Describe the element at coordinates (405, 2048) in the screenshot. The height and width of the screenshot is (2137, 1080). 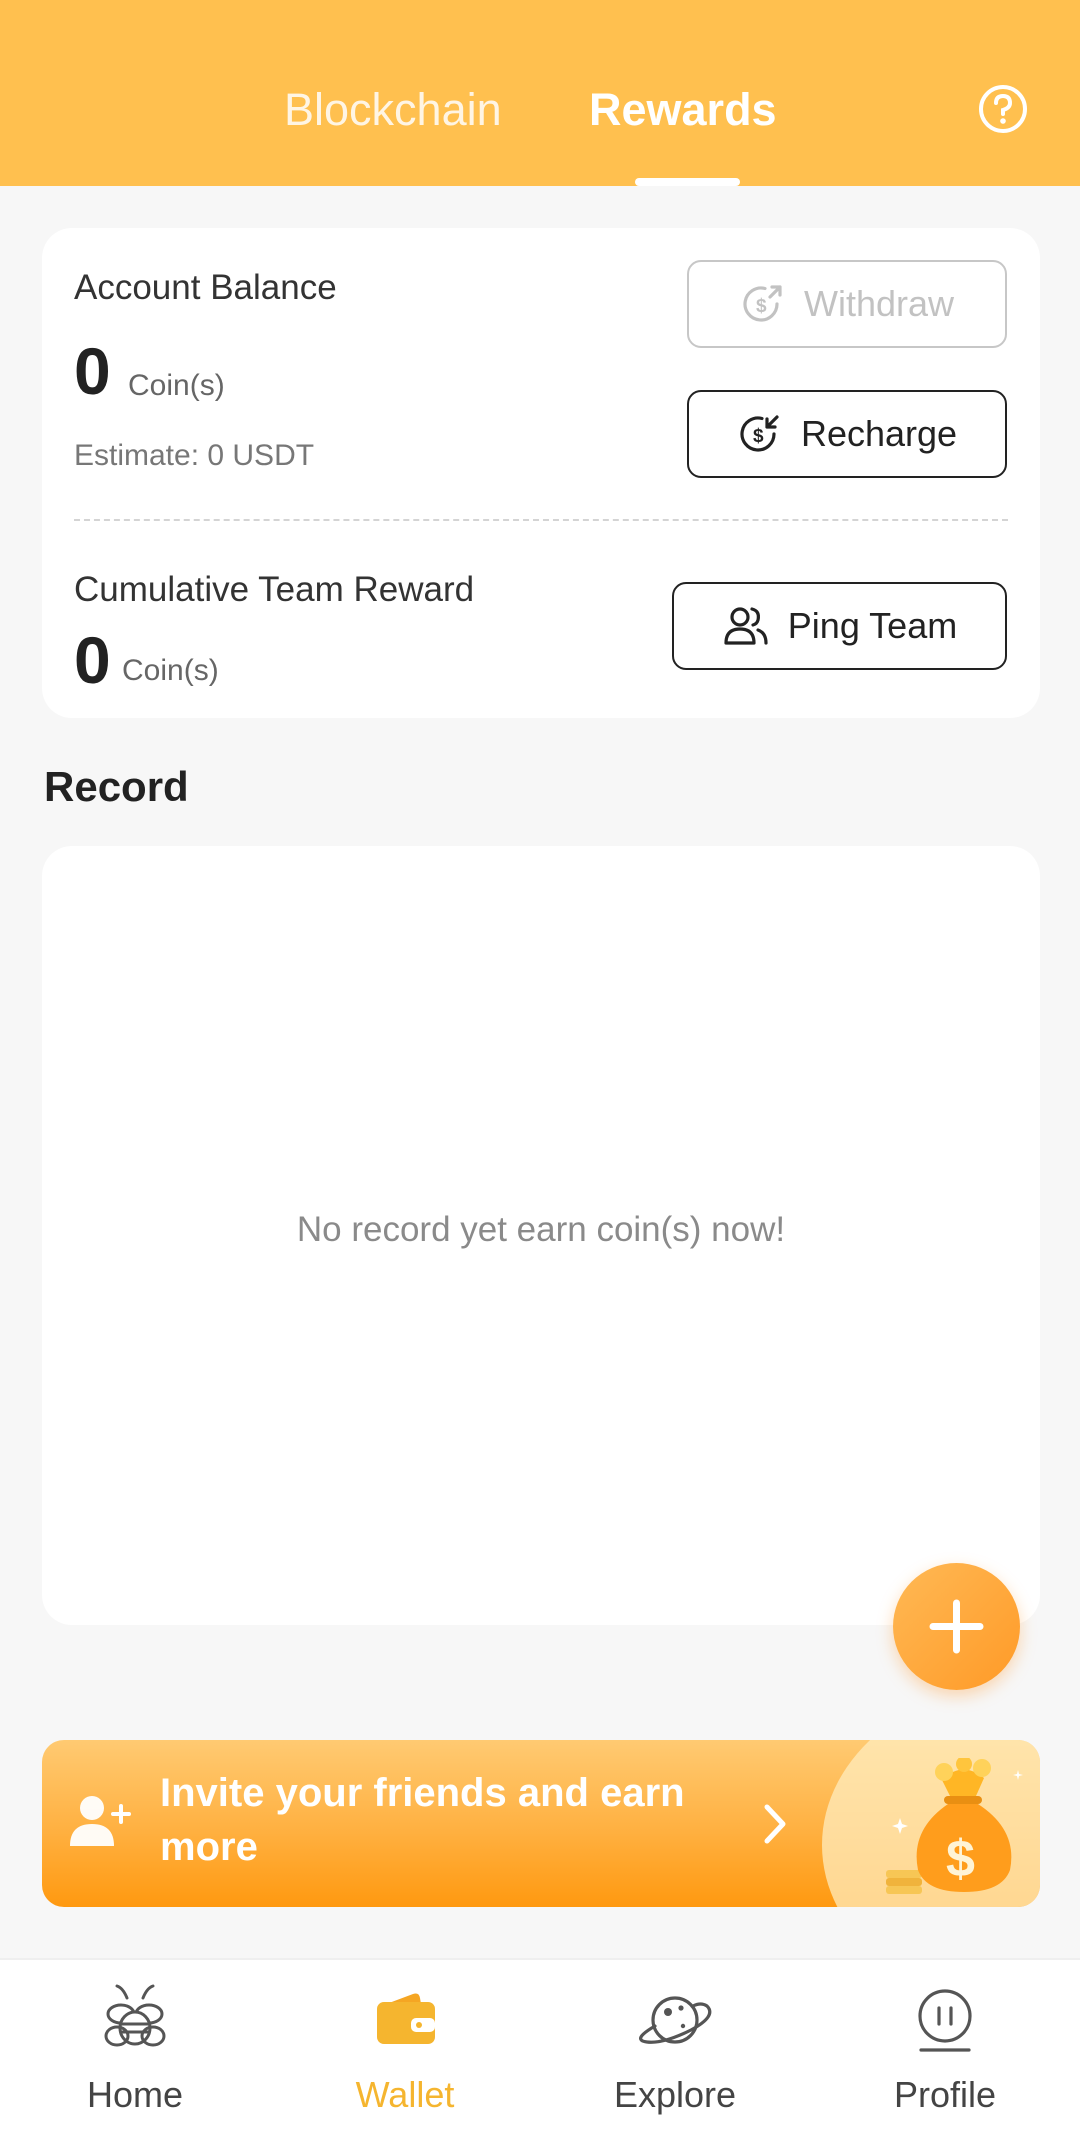
I see `nav-wallet: Wallet` at that location.